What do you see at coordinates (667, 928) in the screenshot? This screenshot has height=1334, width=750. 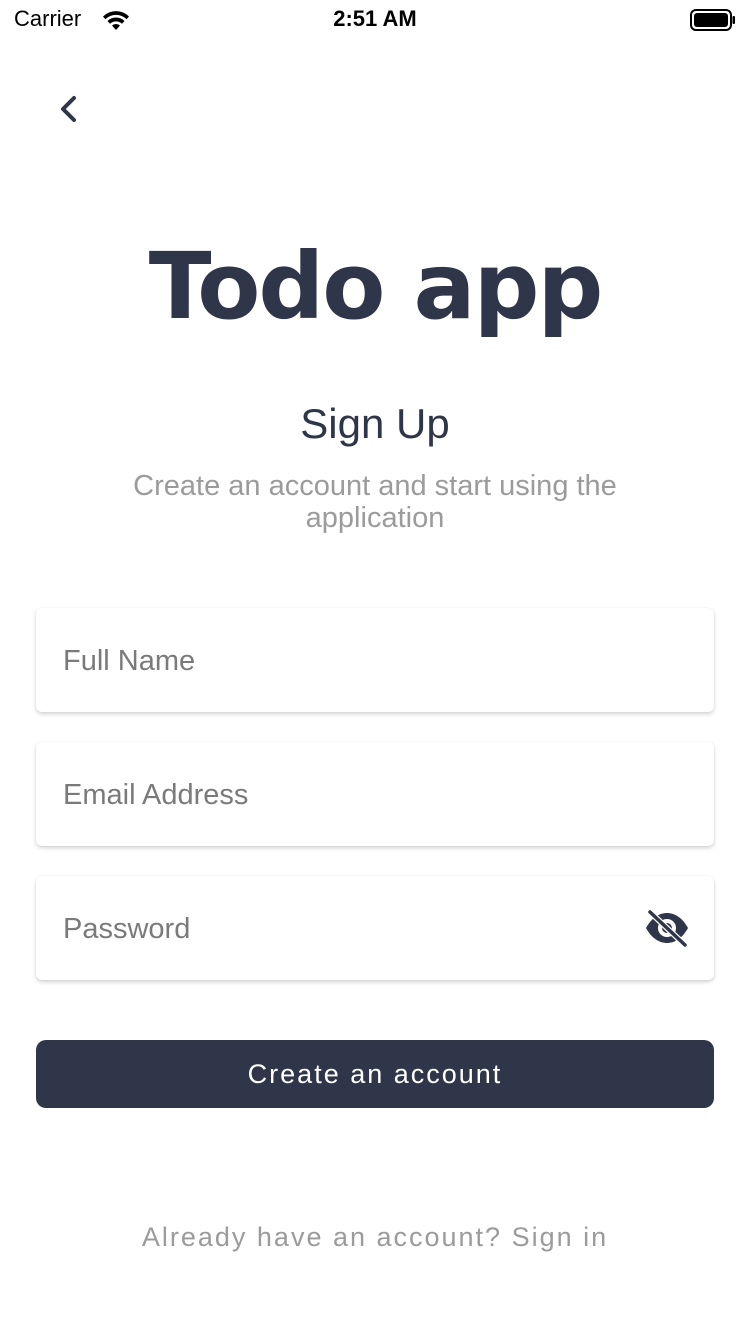 I see `eye-off-icon` at bounding box center [667, 928].